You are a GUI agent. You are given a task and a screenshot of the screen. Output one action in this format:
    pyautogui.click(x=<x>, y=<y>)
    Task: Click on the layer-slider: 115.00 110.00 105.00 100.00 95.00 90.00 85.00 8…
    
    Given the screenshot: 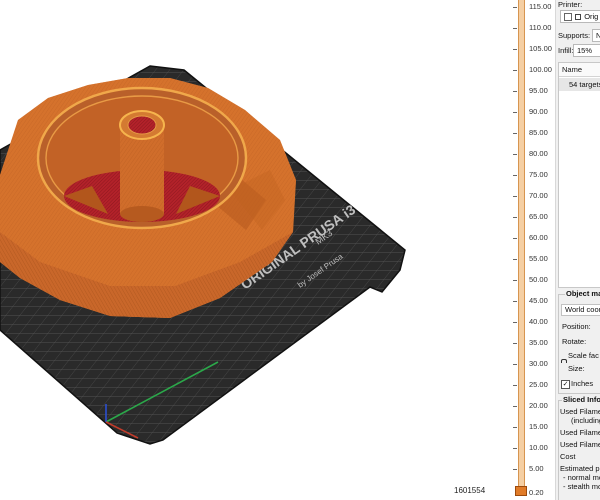 What is the action you would take?
    pyautogui.click(x=533, y=250)
    